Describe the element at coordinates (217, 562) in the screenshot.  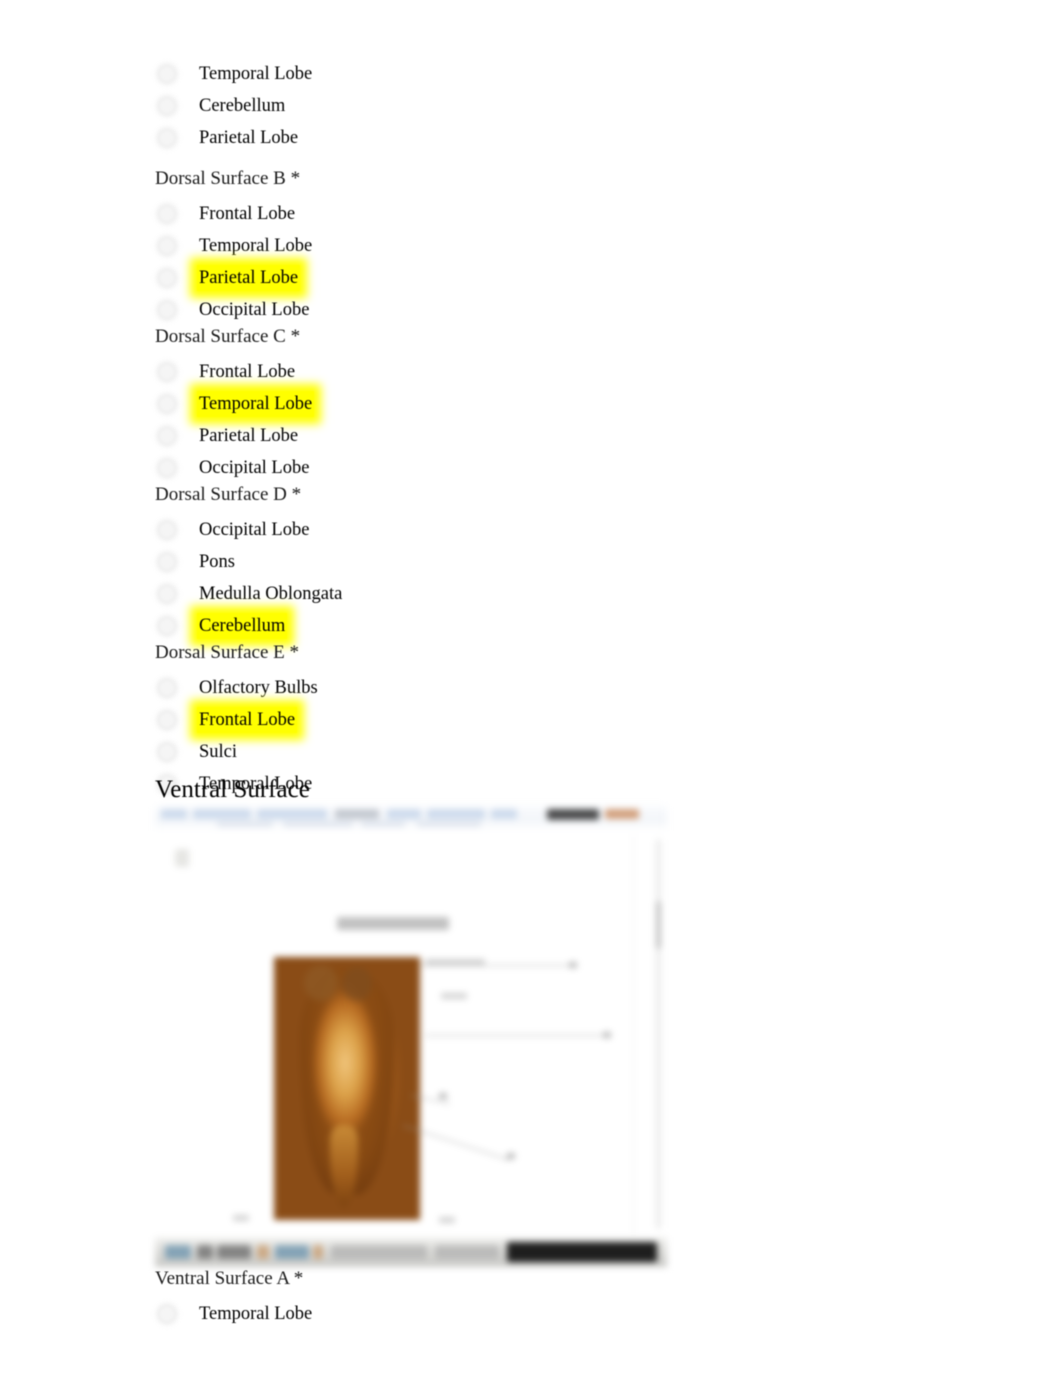
I see `option-label: Pons` at that location.